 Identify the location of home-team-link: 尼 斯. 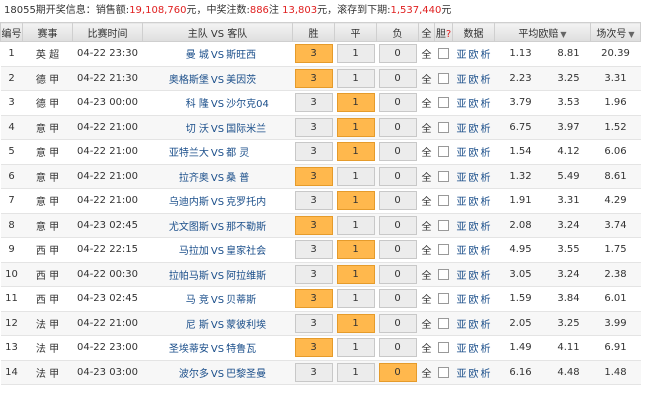
(177, 323).